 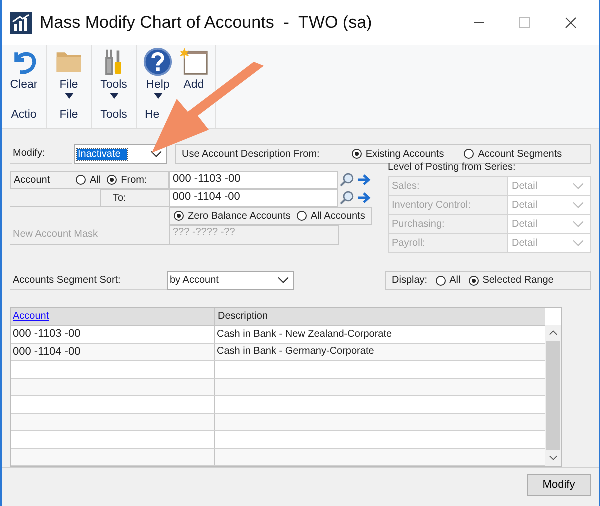 I want to click on account-from-field: 000 -1103 -00, so click(x=253, y=180).